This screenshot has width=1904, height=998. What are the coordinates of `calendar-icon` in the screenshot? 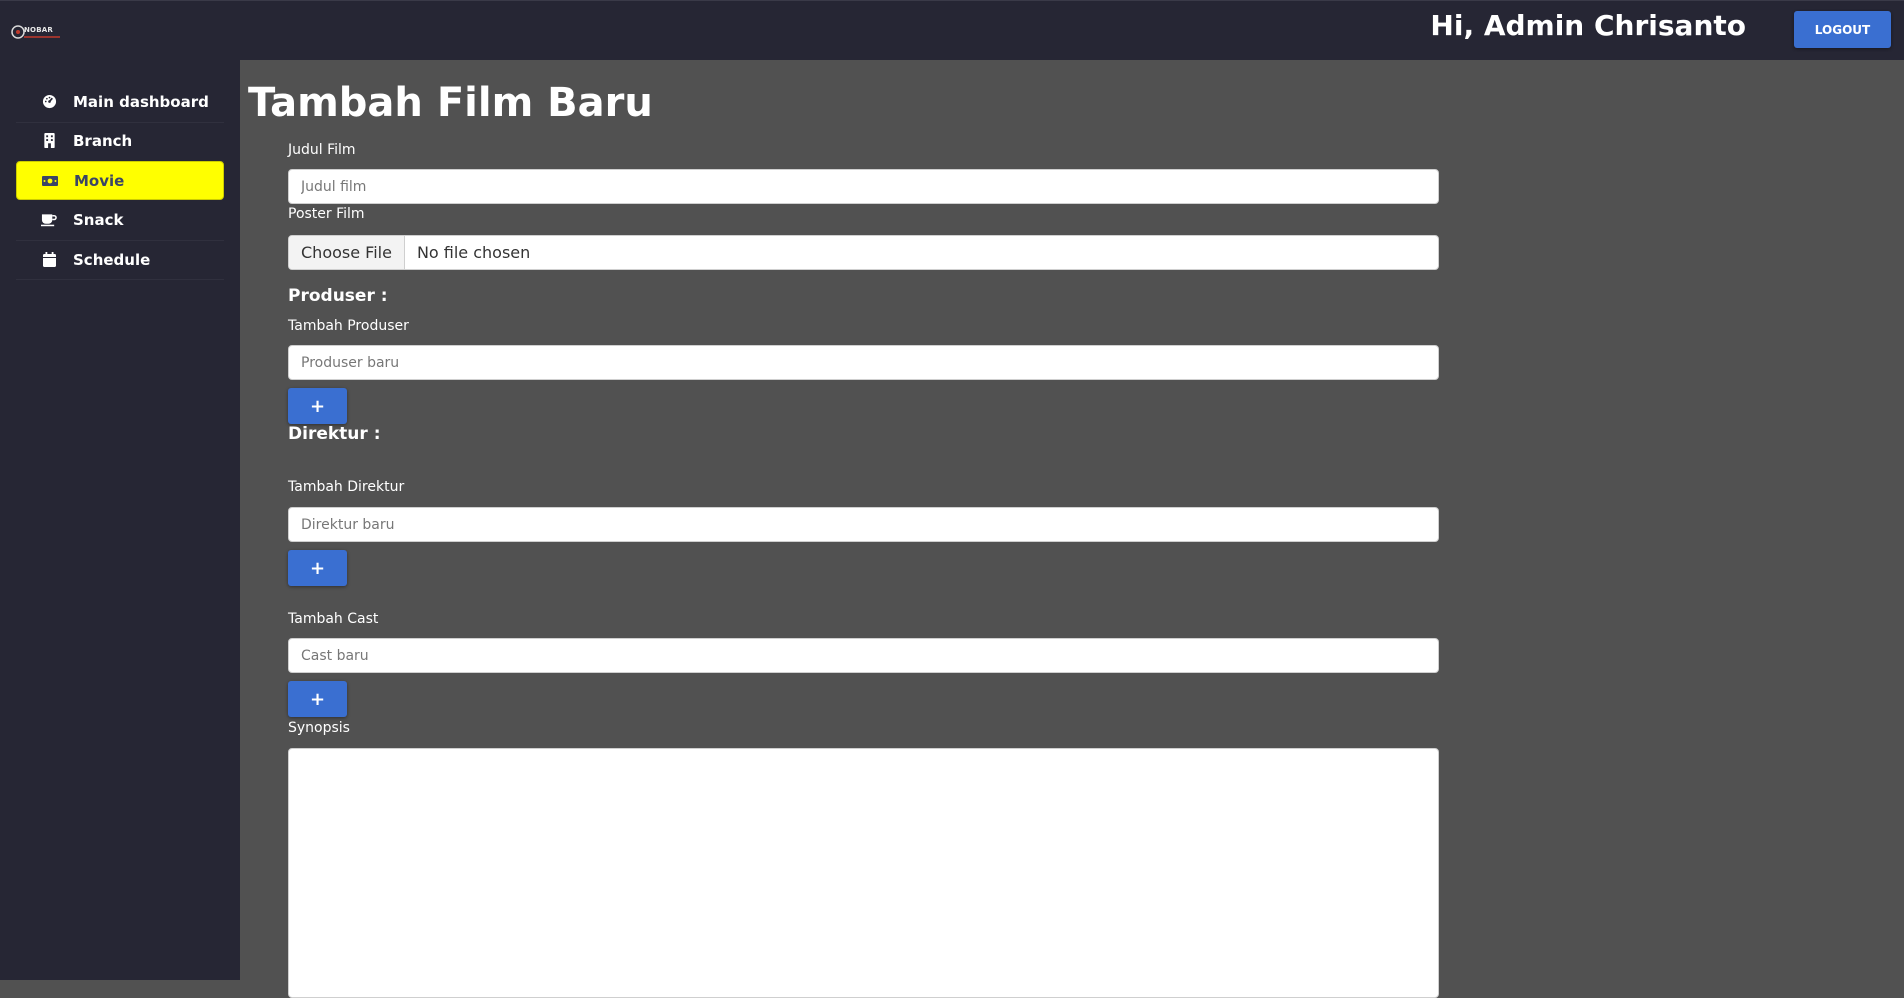 It's located at (49, 260).